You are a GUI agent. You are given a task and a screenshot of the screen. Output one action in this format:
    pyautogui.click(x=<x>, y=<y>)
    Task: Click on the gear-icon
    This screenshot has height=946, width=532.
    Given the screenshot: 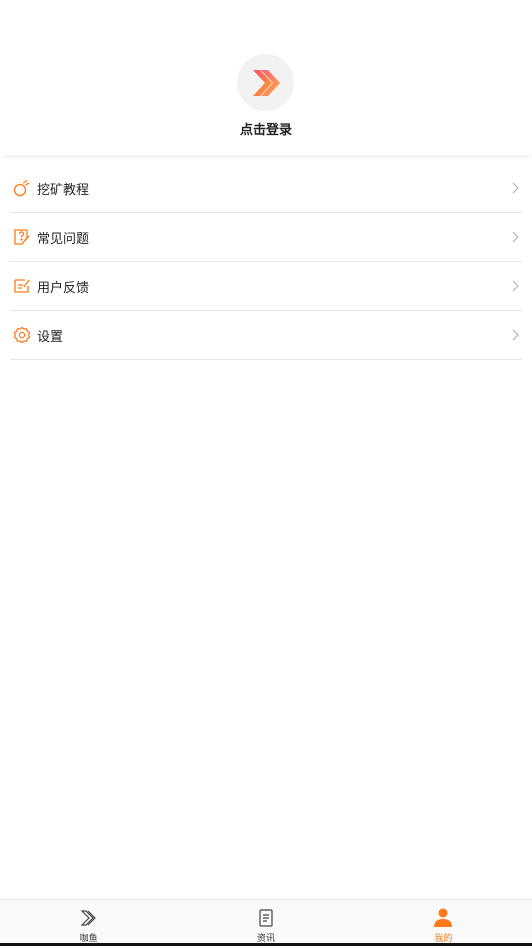 What is the action you would take?
    pyautogui.click(x=22, y=335)
    